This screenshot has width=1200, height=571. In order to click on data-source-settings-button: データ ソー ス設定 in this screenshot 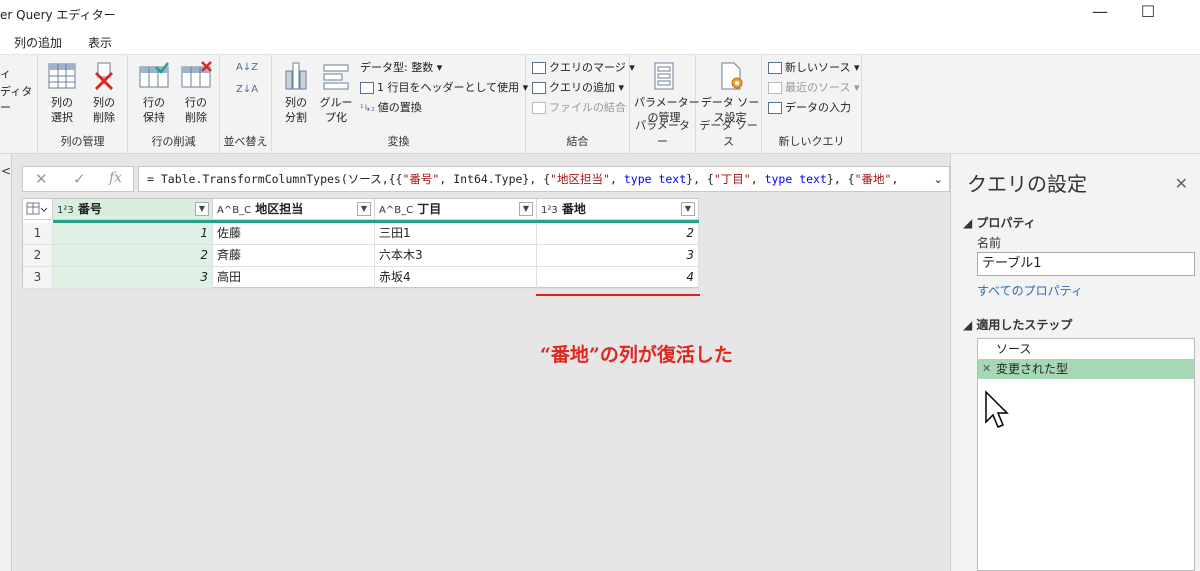, I will do `click(730, 93)`.